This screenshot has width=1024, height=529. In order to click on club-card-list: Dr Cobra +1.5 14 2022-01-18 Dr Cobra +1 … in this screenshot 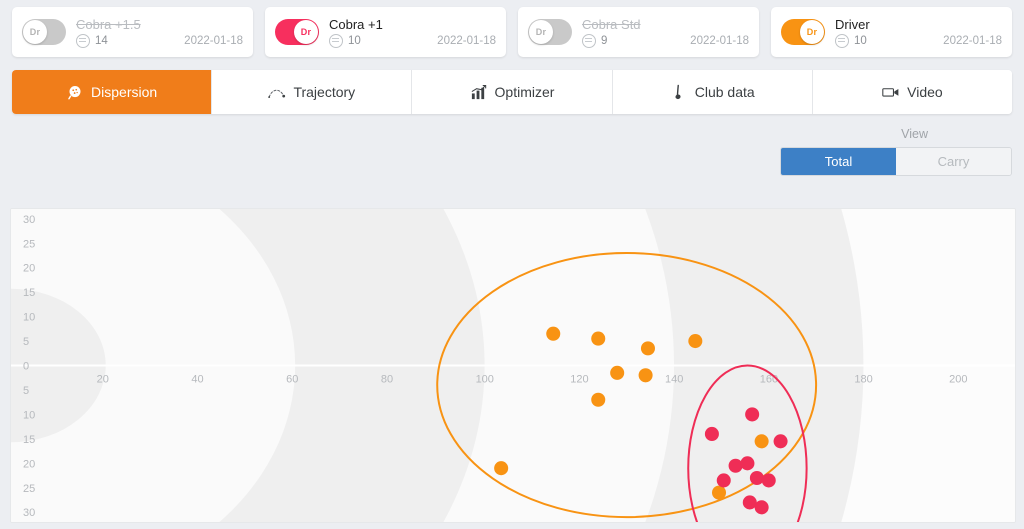, I will do `click(512, 30)`.